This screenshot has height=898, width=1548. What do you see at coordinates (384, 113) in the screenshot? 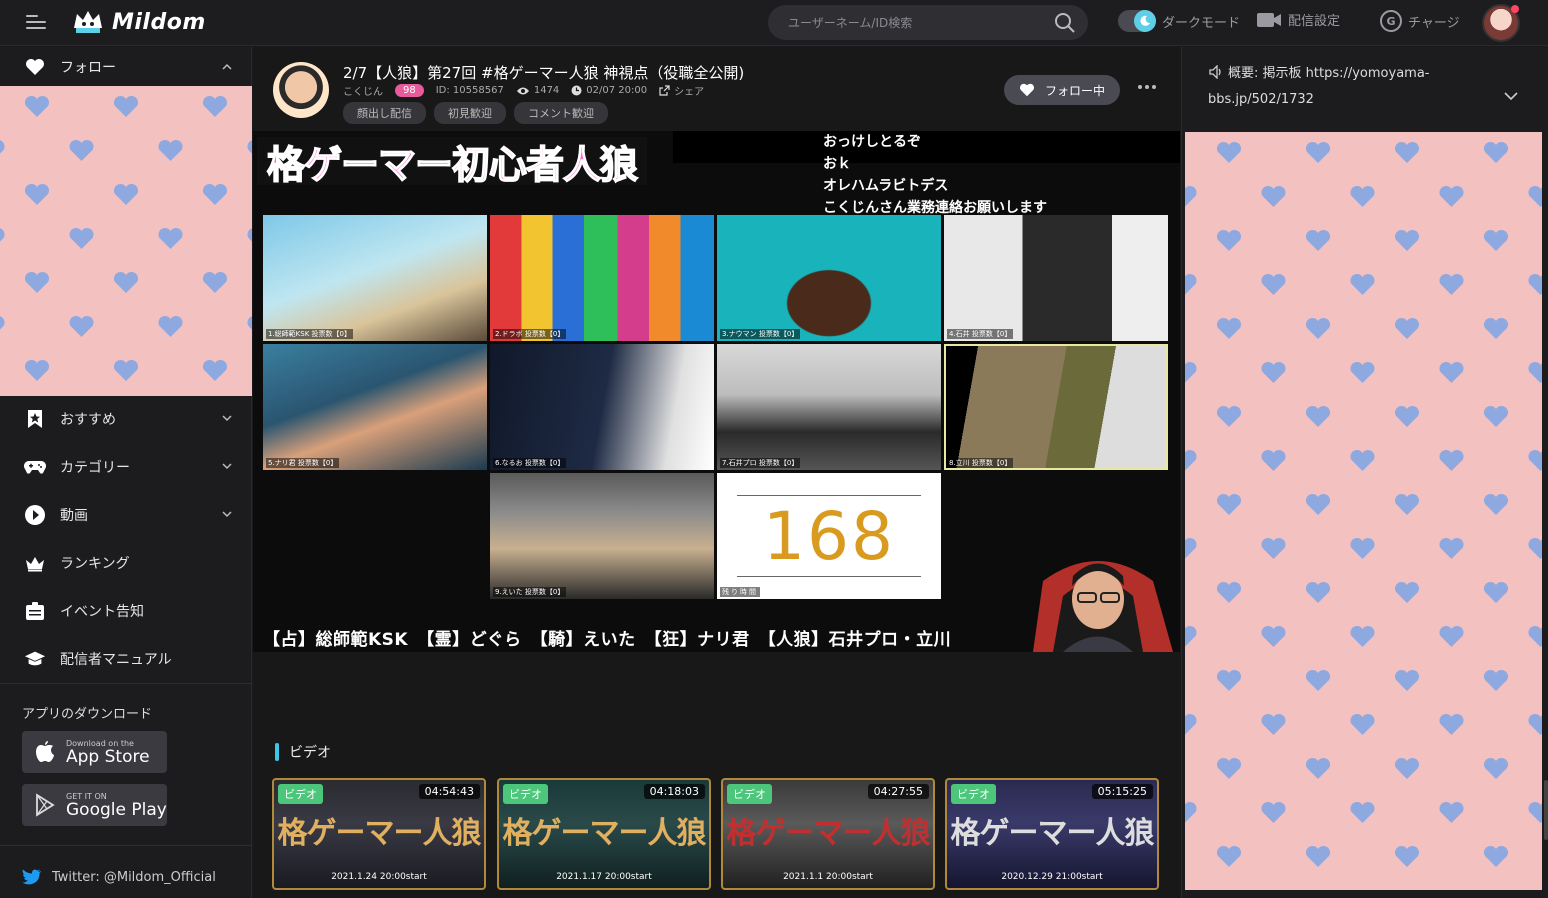
I see `tag-chip: 顔出し配信` at bounding box center [384, 113].